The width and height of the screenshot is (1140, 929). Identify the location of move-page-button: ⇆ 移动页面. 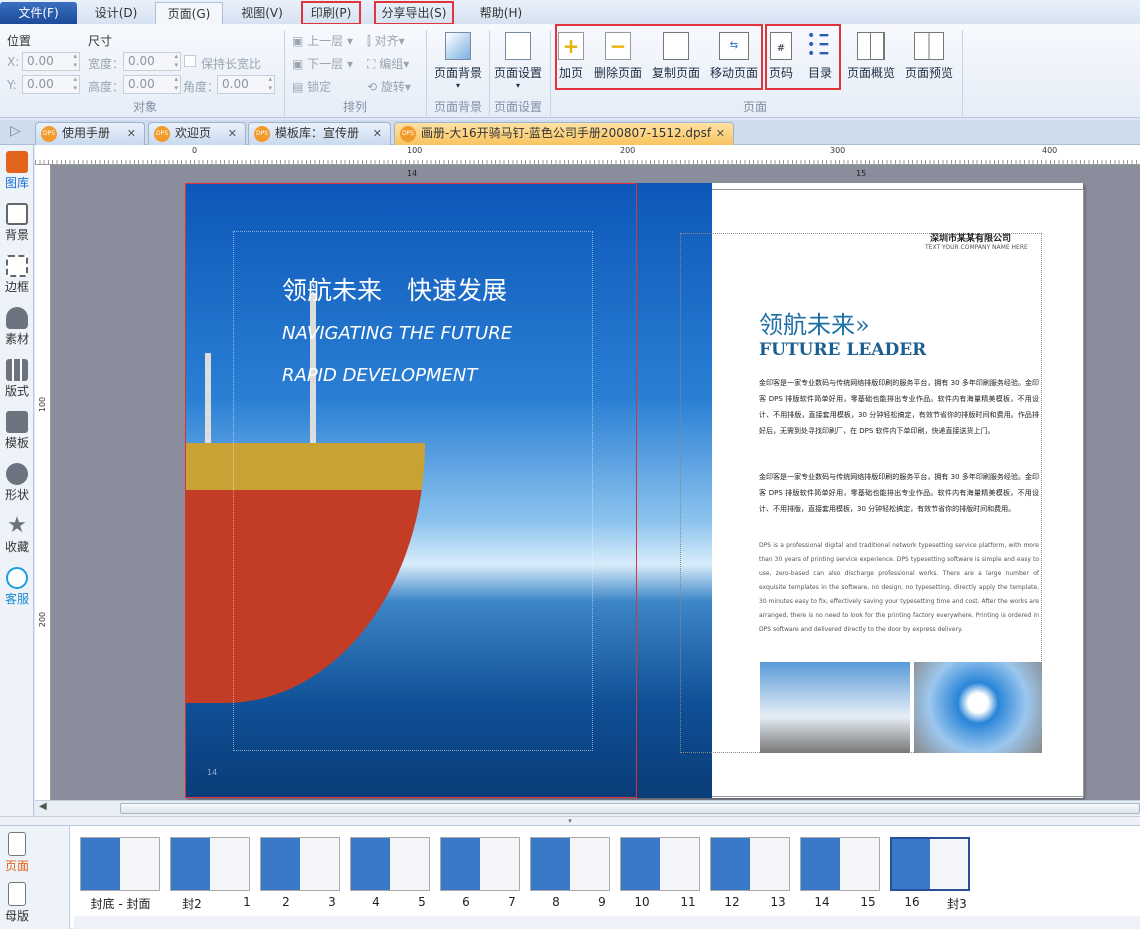
(734, 56).